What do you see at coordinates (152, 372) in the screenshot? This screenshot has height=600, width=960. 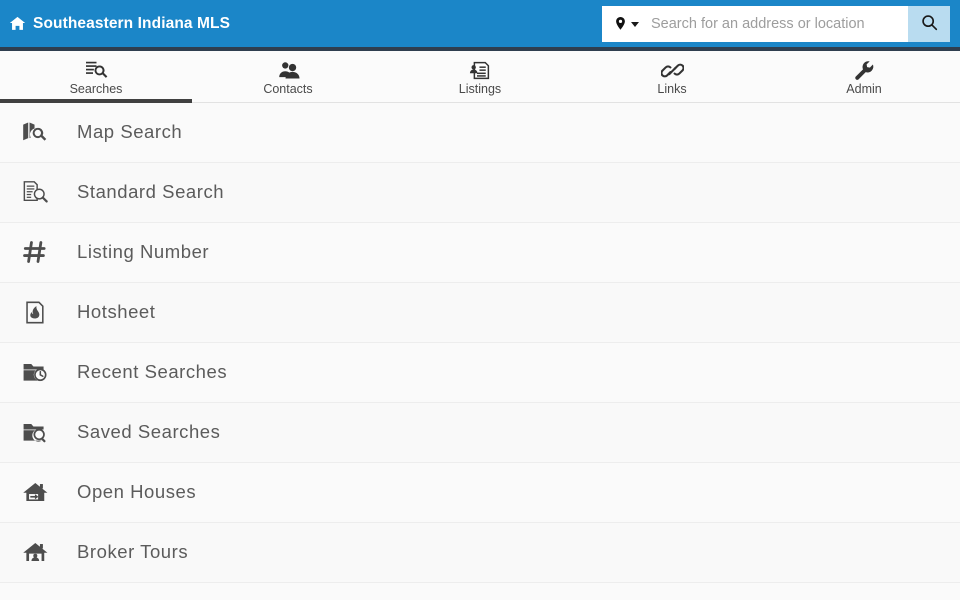 I see `menu-item-label: Recent Searches` at bounding box center [152, 372].